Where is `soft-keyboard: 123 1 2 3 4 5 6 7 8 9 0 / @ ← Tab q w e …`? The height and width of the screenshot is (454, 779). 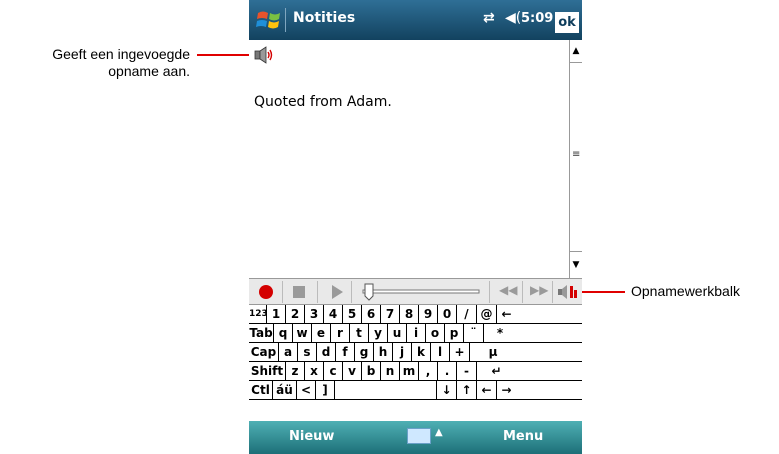 soft-keyboard: 123 1 2 3 4 5 6 7 8 9 0 / @ ← Tab q w e … is located at coordinates (415, 363).